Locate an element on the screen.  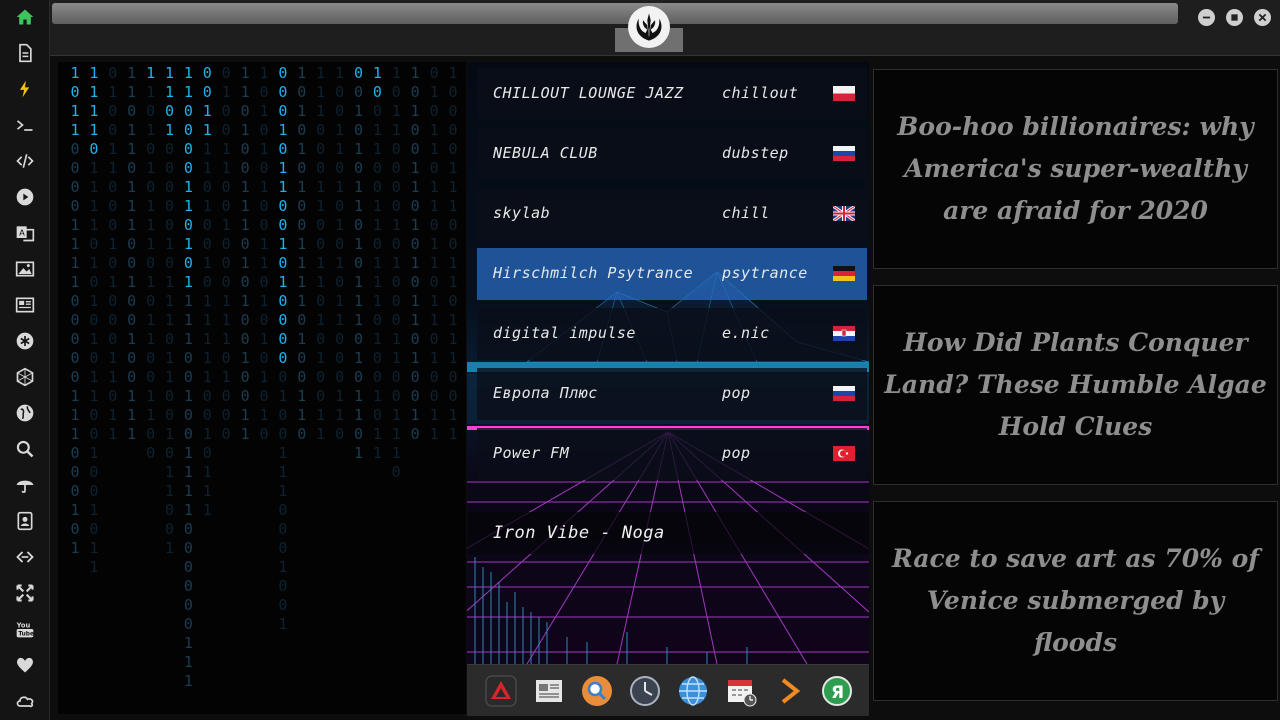
station-name: Европа Плюс is located at coordinates (545, 393).